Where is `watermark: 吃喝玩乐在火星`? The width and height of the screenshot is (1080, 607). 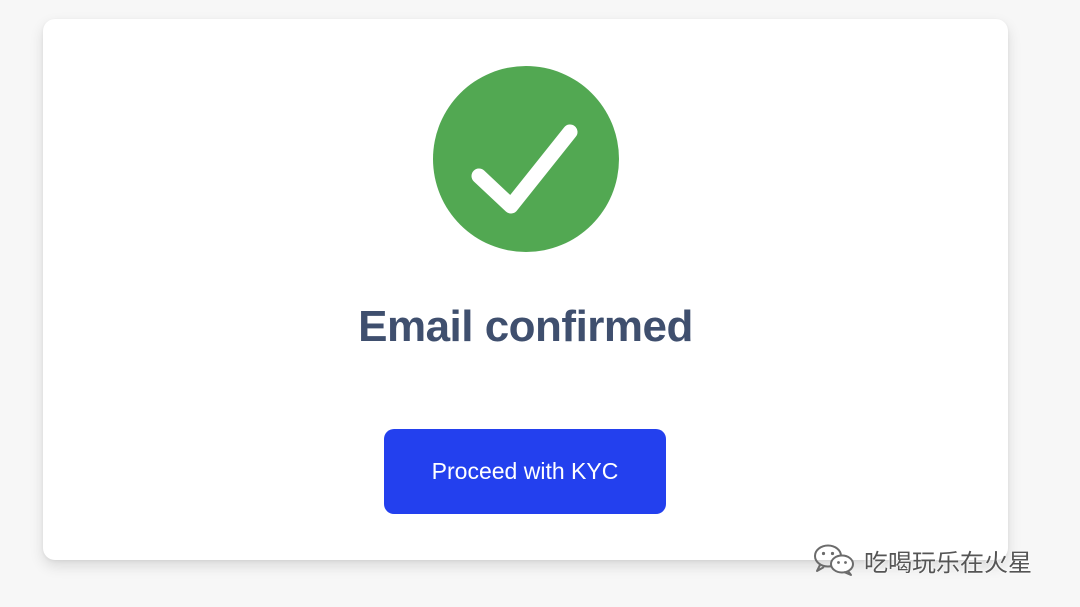 watermark: 吃喝玩乐在火星 is located at coordinates (922, 560).